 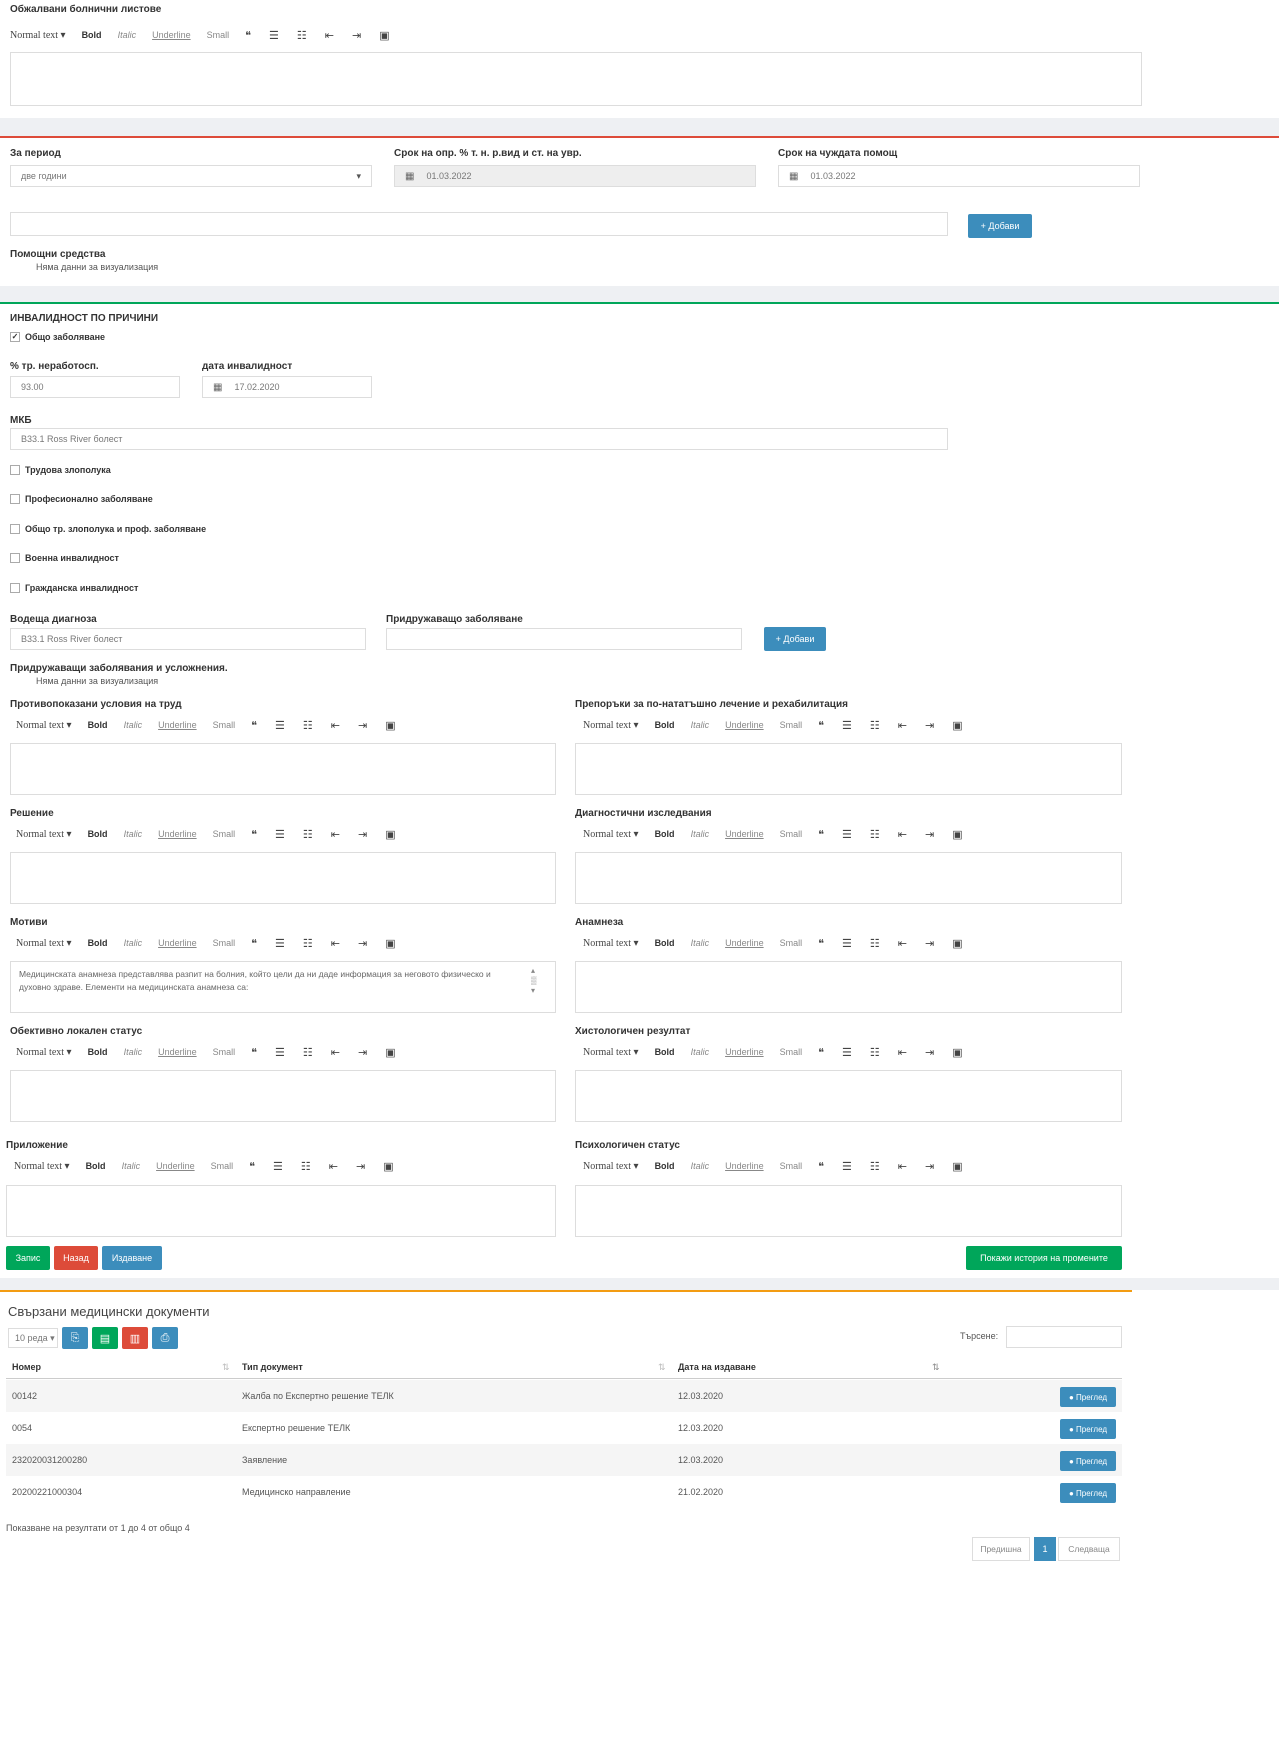 I want to click on add-concomitant-button: + Добави, so click(x=795, y=639).